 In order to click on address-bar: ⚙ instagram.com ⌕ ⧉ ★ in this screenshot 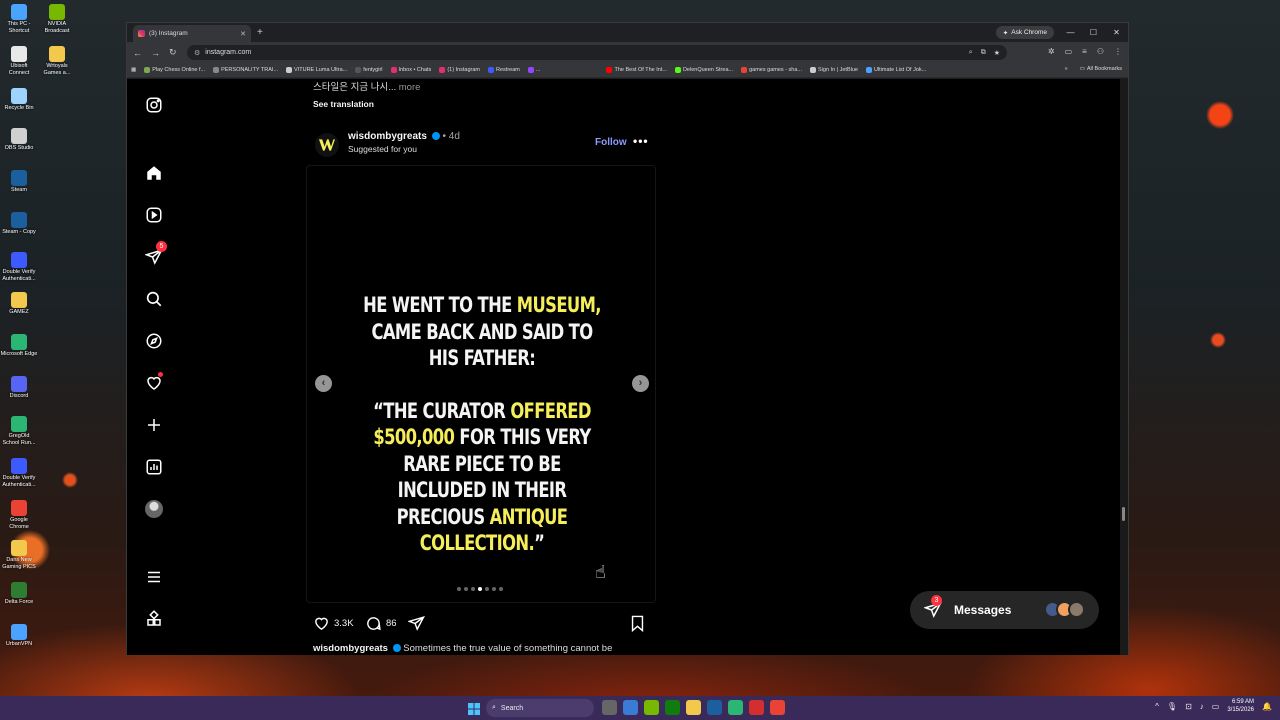, I will do `click(597, 52)`.